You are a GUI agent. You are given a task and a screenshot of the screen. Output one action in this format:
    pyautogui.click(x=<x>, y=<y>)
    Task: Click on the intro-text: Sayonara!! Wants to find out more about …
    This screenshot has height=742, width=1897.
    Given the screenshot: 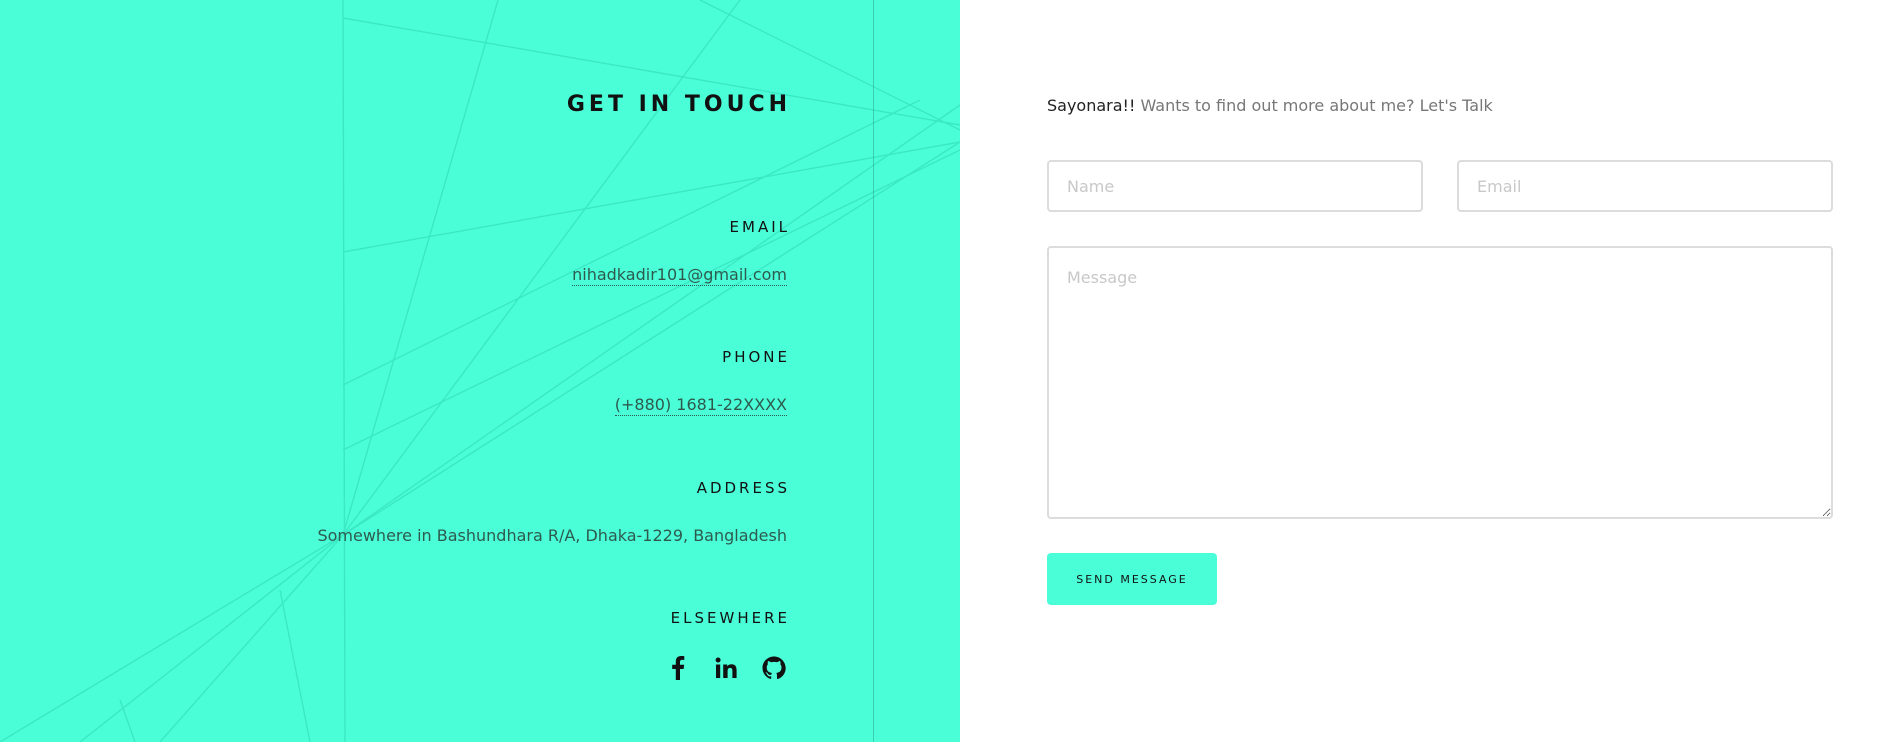 What is the action you would take?
    pyautogui.click(x=1270, y=105)
    